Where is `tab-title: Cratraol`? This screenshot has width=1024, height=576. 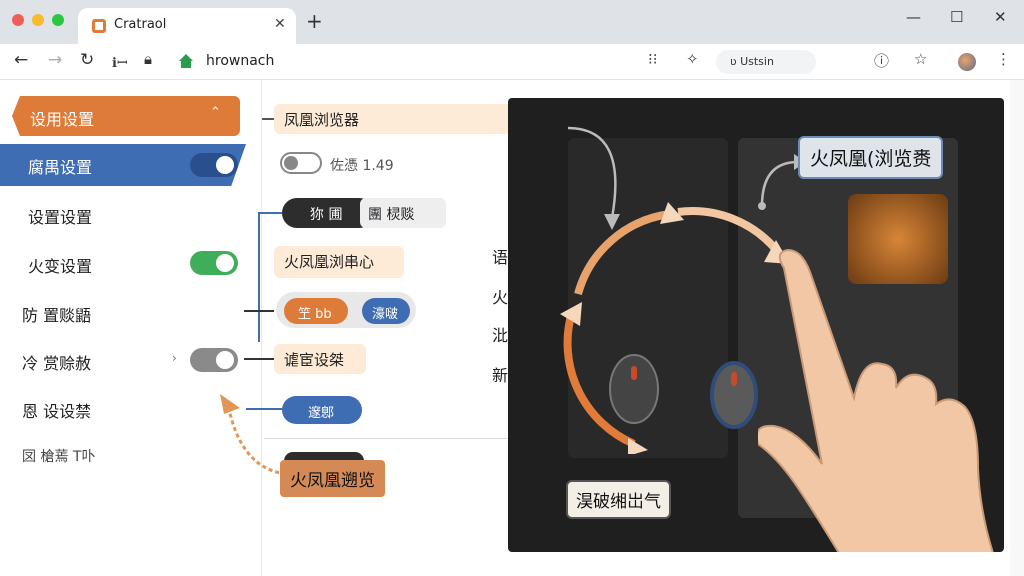
tab-title: Cratraol is located at coordinates (140, 24).